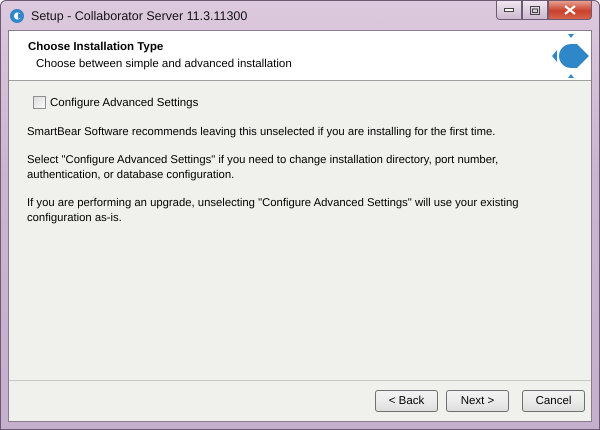  I want to click on dialog-button: < Back, so click(406, 401).